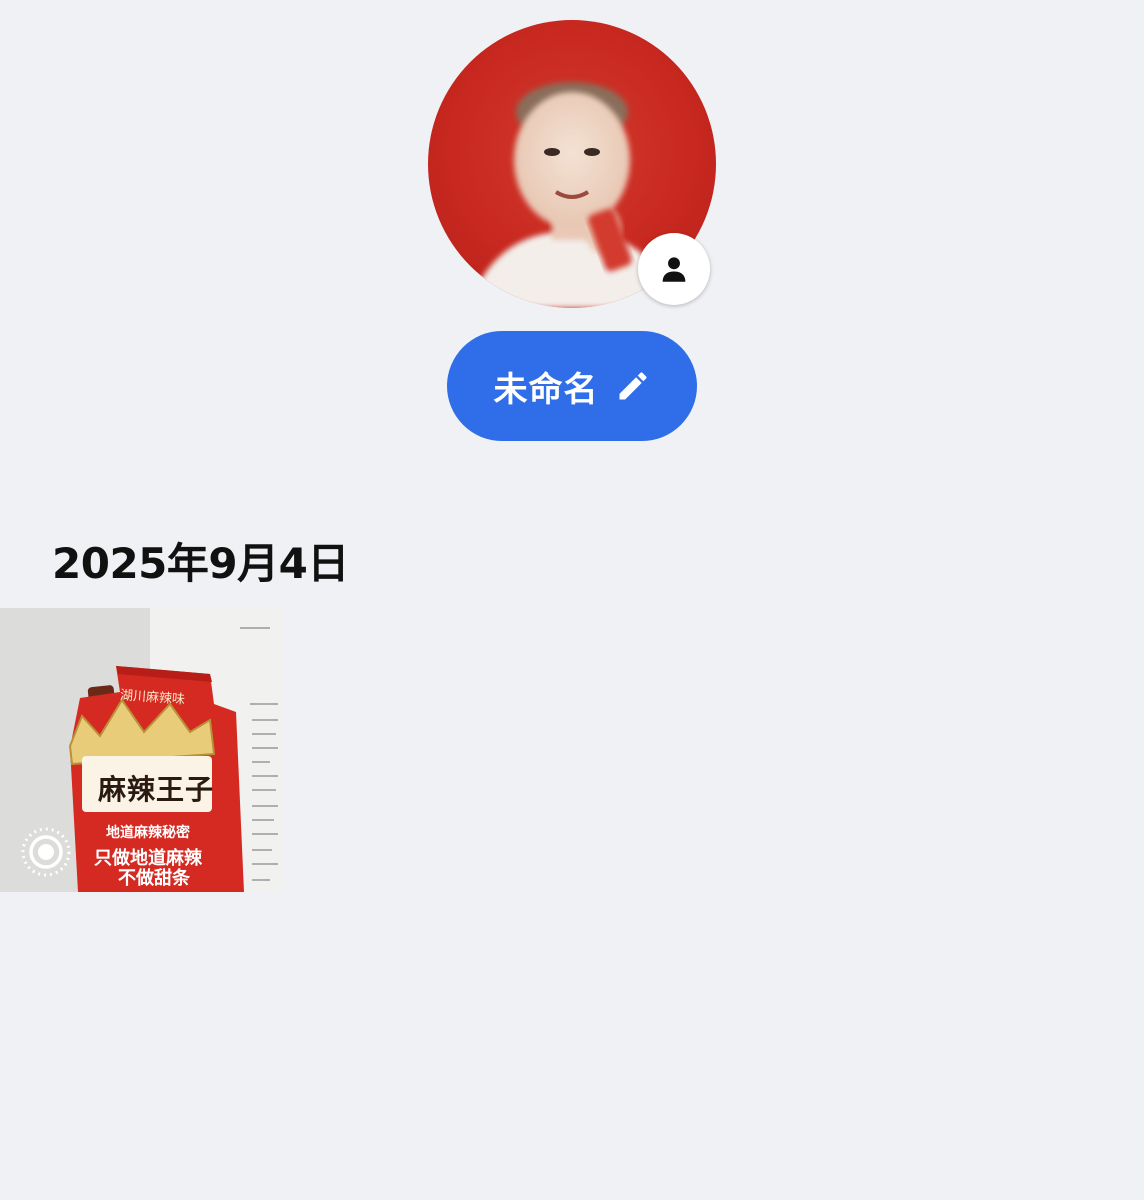 This screenshot has height=1200, width=1144. Describe the element at coordinates (46, 852) in the screenshot. I see `live-photo-icon` at that location.